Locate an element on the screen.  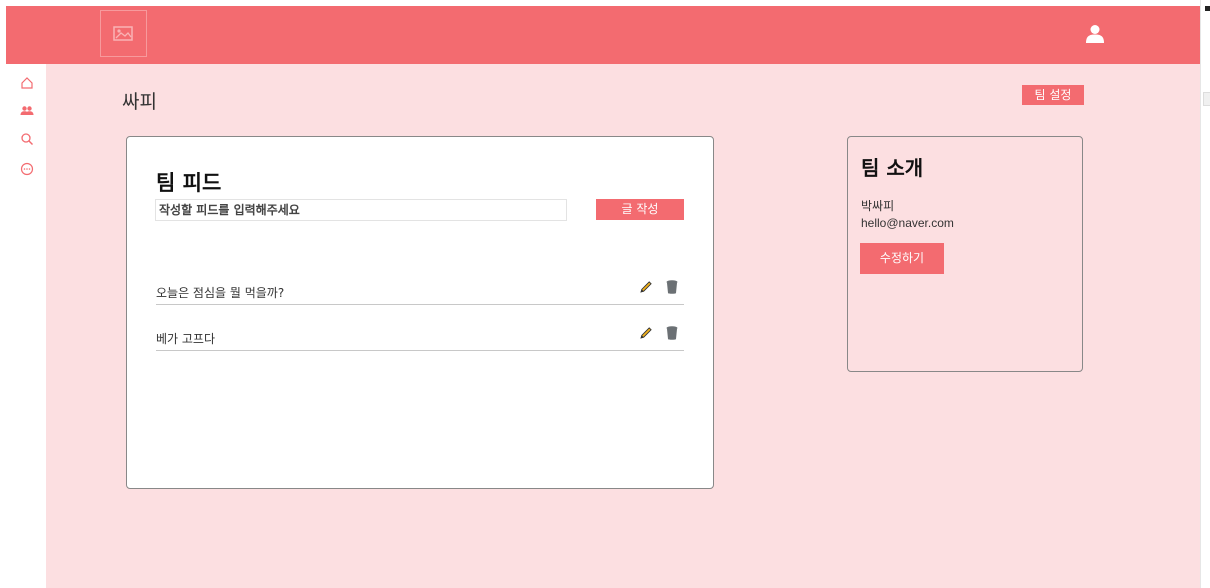
chat-icon is located at coordinates (27, 169).